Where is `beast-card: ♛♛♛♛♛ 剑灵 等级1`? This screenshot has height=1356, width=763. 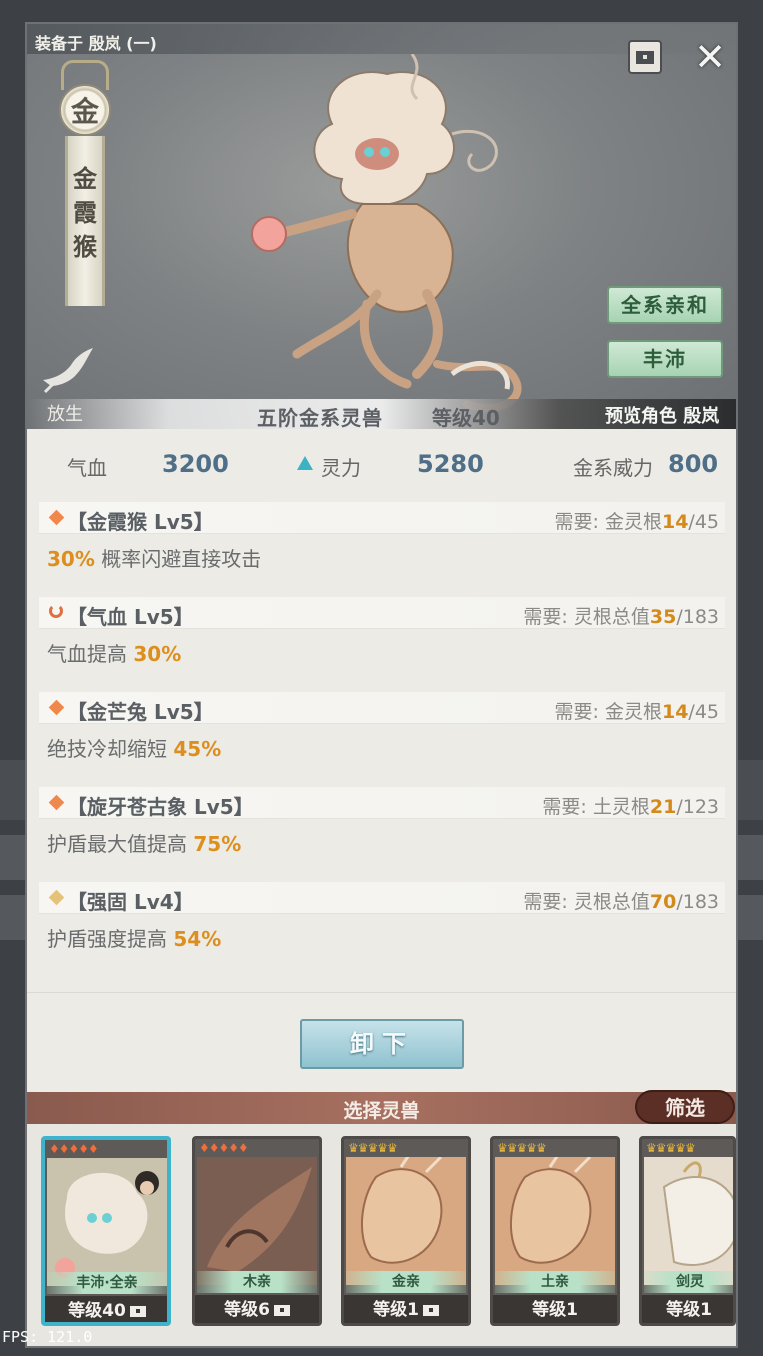
beast-card: ♛♛♛♛♛ 剑灵 等级1 is located at coordinates (687, 1231).